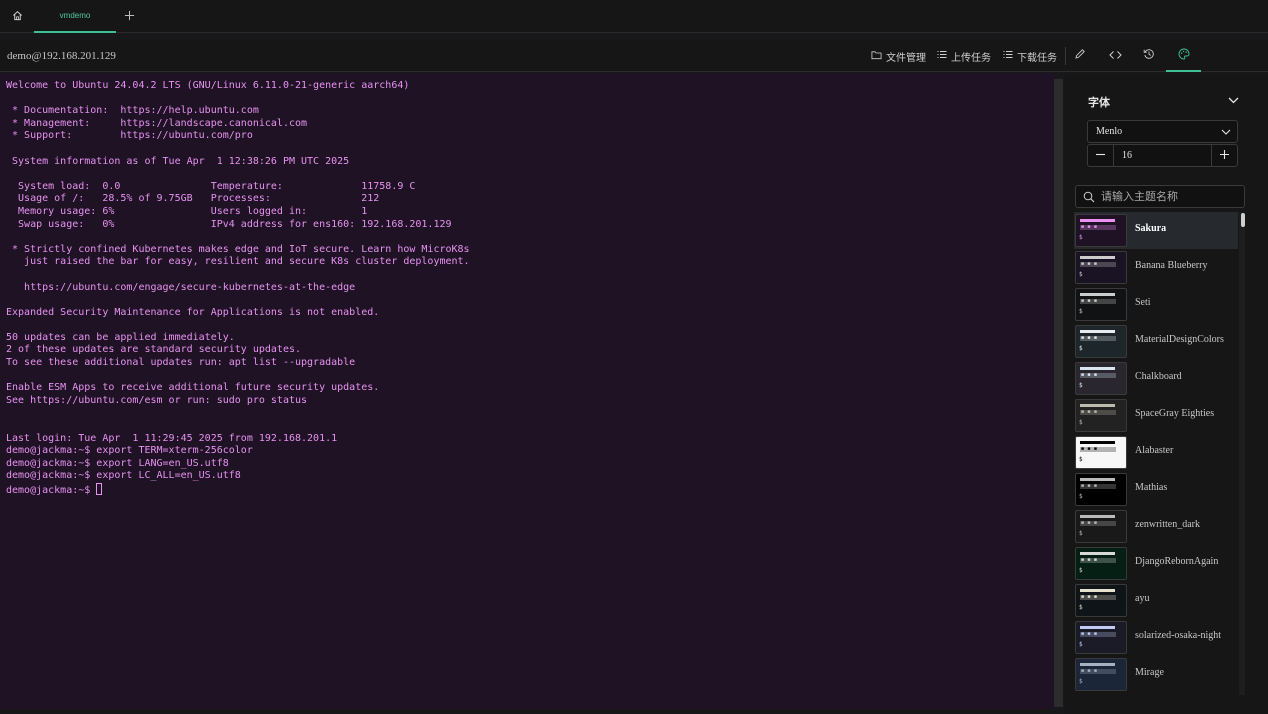  I want to click on theme-name: Alabaster, so click(1154, 450).